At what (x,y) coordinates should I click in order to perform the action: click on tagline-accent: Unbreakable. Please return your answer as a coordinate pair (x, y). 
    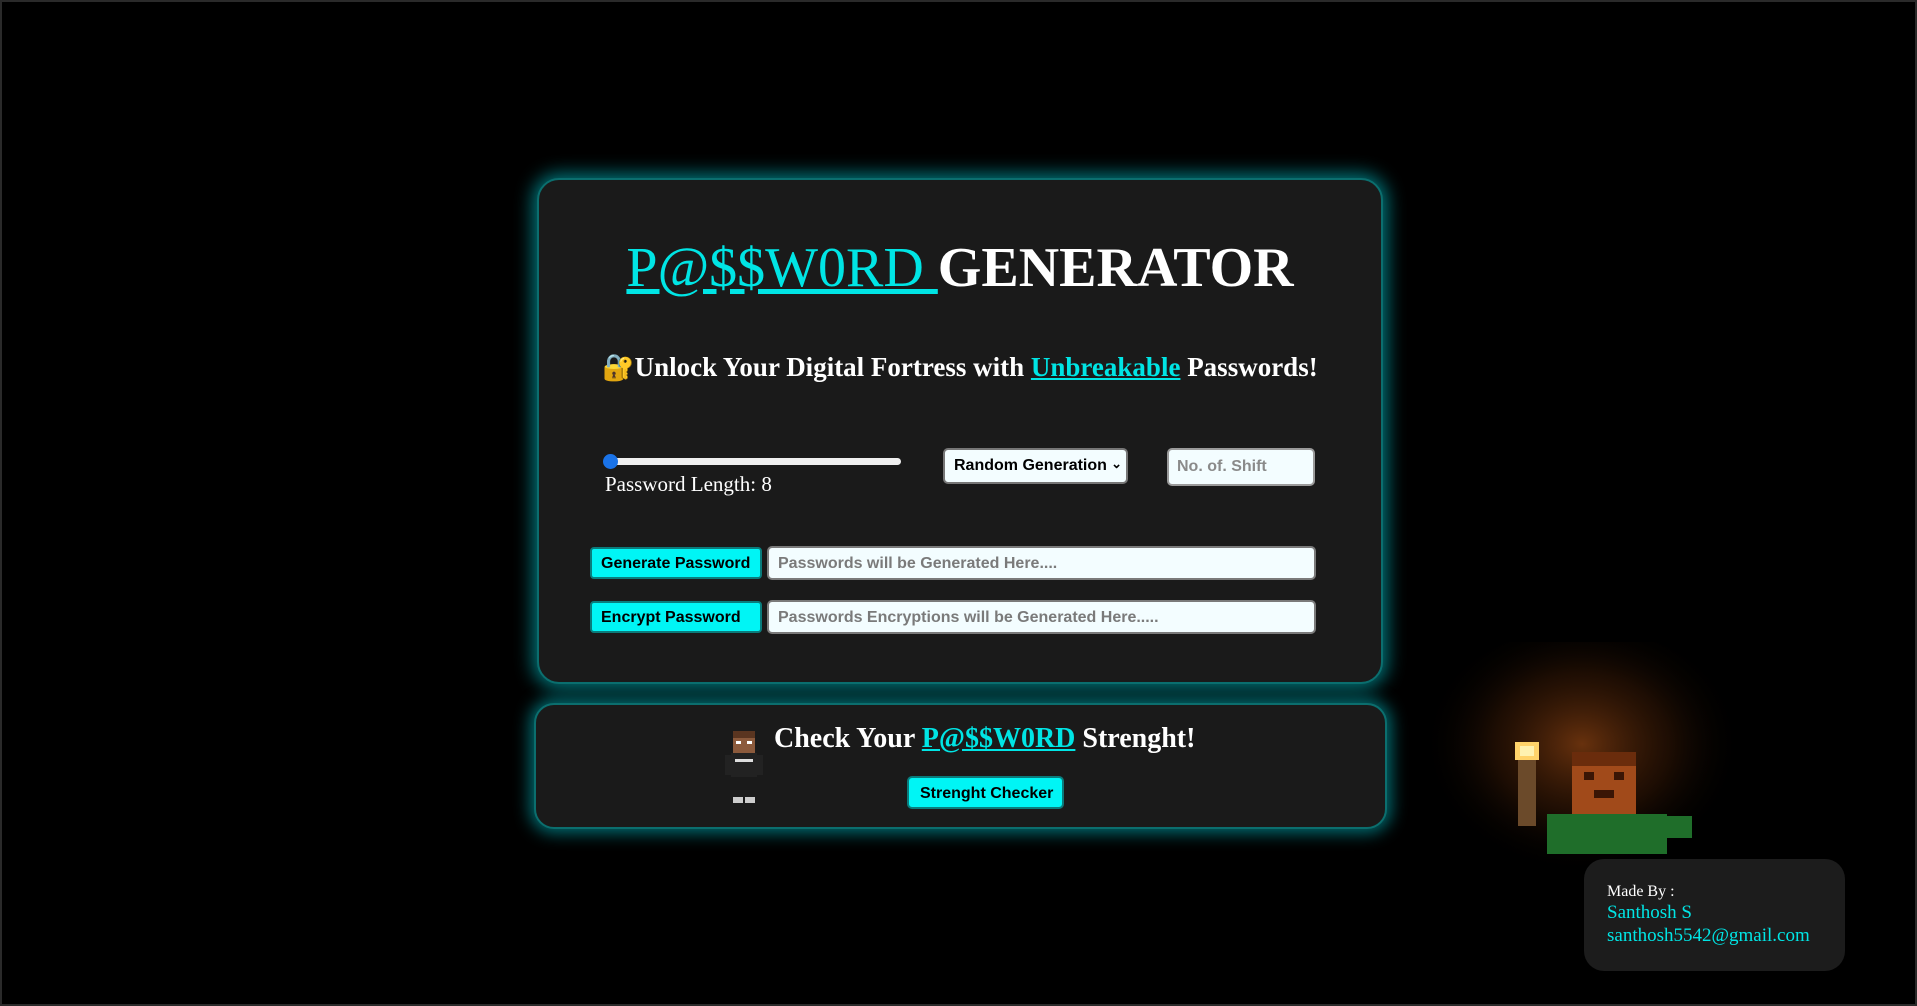
    Looking at the image, I should click on (1105, 367).